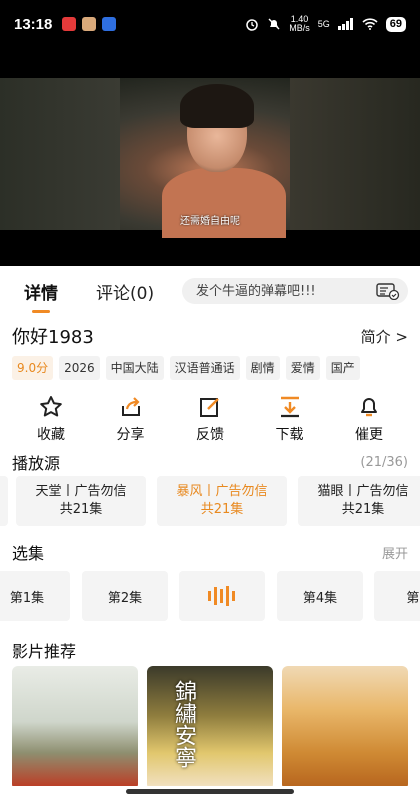  Describe the element at coordinates (130, 435) in the screenshot. I see `share-label: 分享` at that location.